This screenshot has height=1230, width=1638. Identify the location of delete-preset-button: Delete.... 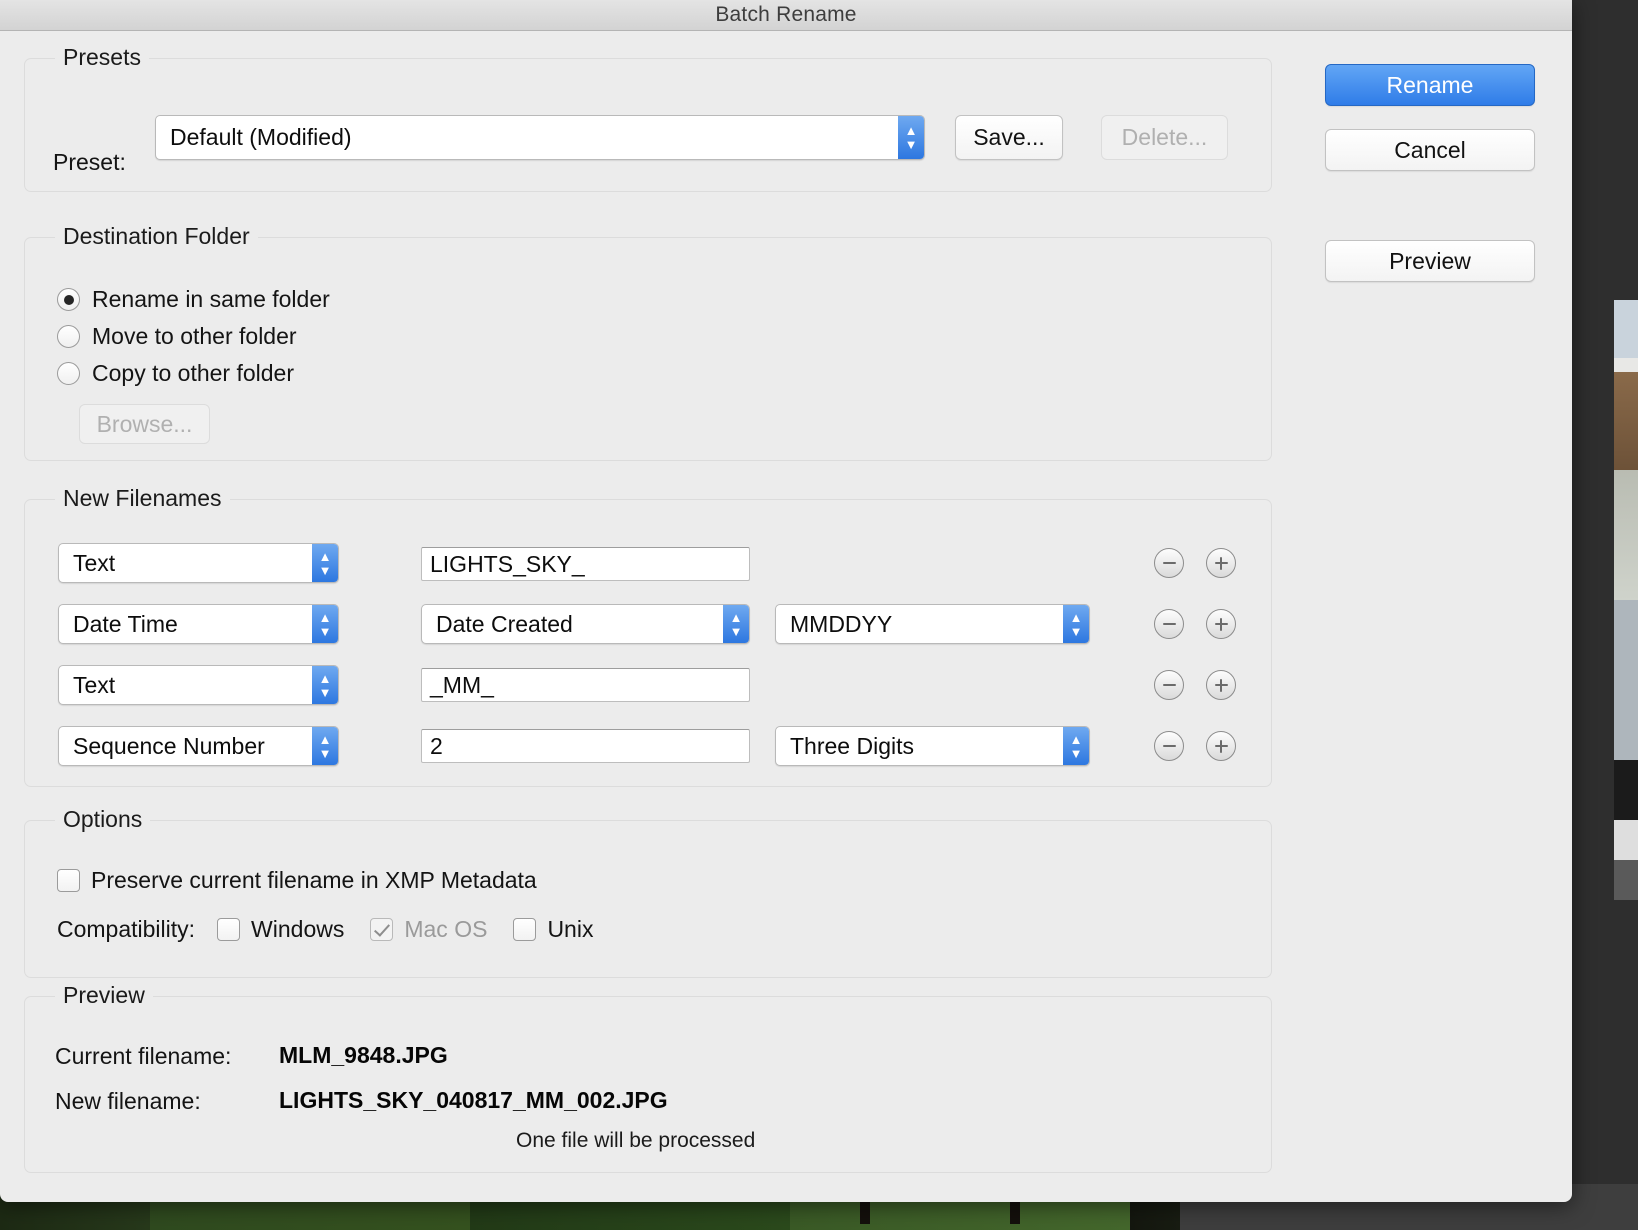
(1164, 137).